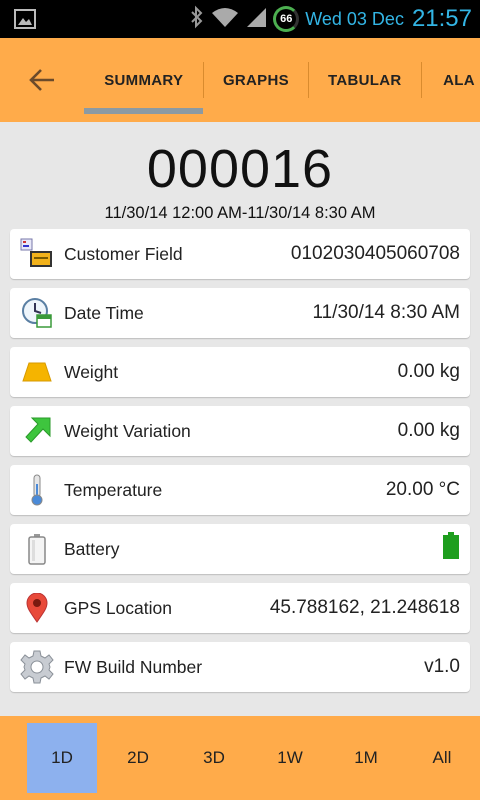  What do you see at coordinates (37, 549) in the screenshot?
I see `battery-icon` at bounding box center [37, 549].